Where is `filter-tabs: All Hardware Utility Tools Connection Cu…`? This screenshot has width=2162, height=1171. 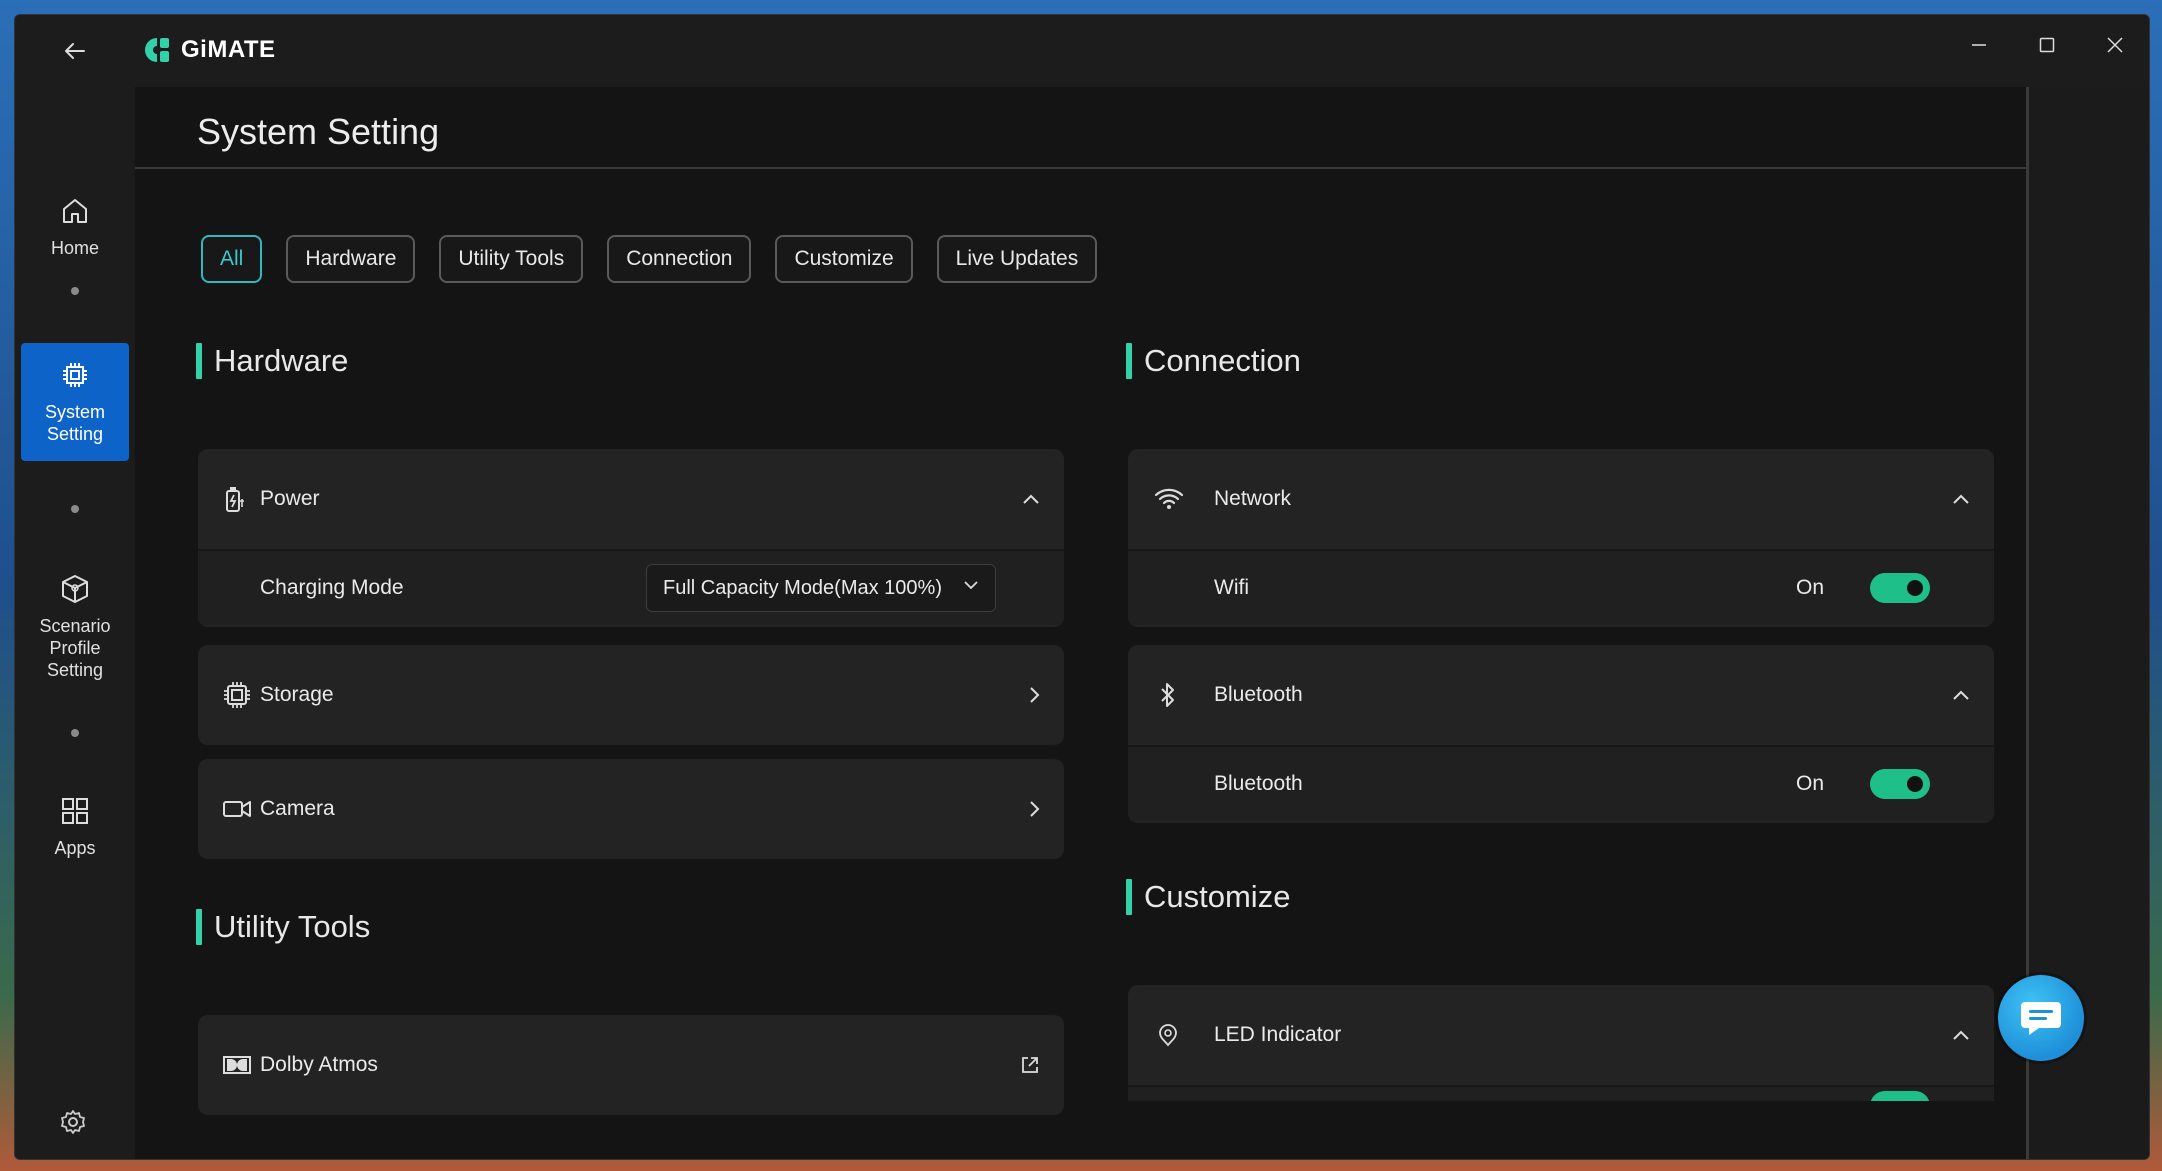 filter-tabs: All Hardware Utility Tools Connection Cu… is located at coordinates (649, 259).